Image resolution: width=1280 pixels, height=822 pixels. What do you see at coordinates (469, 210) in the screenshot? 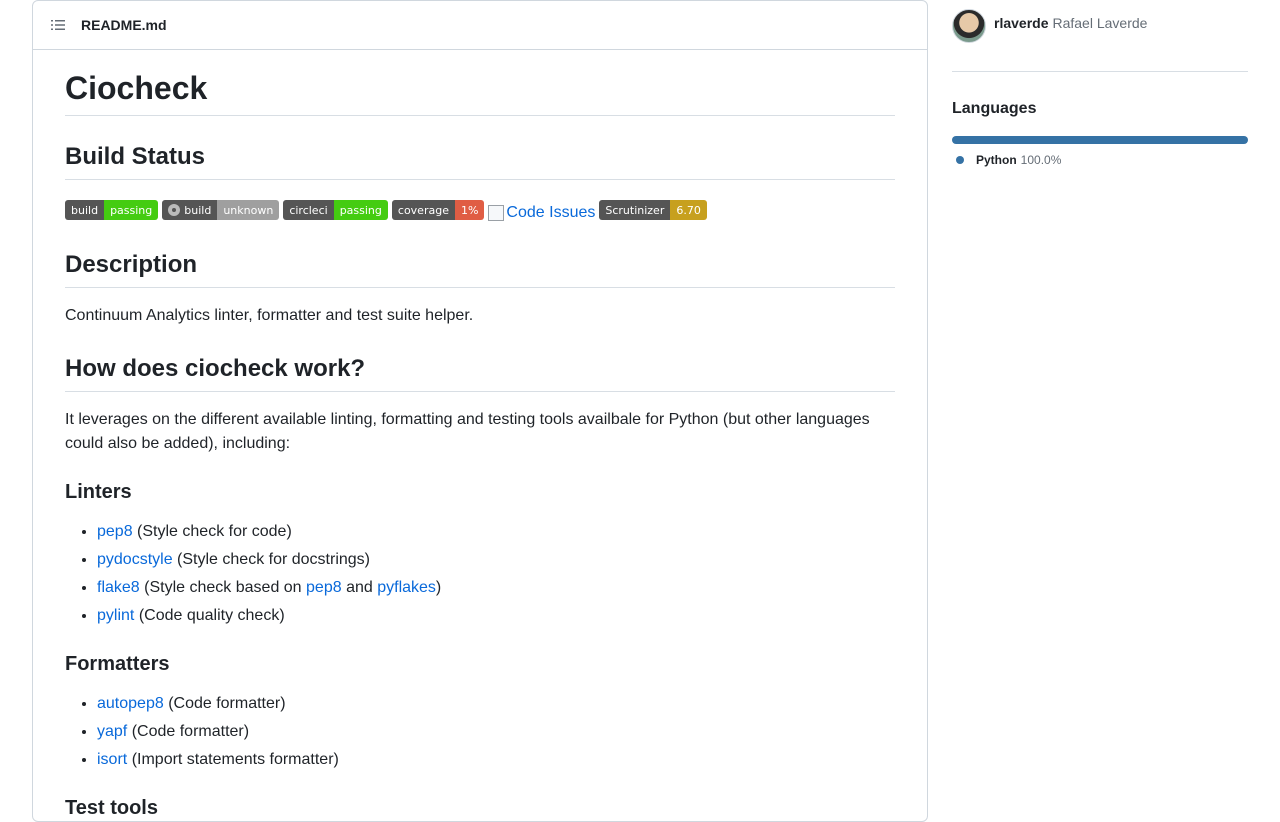
I see `badge-value: 1%` at bounding box center [469, 210].